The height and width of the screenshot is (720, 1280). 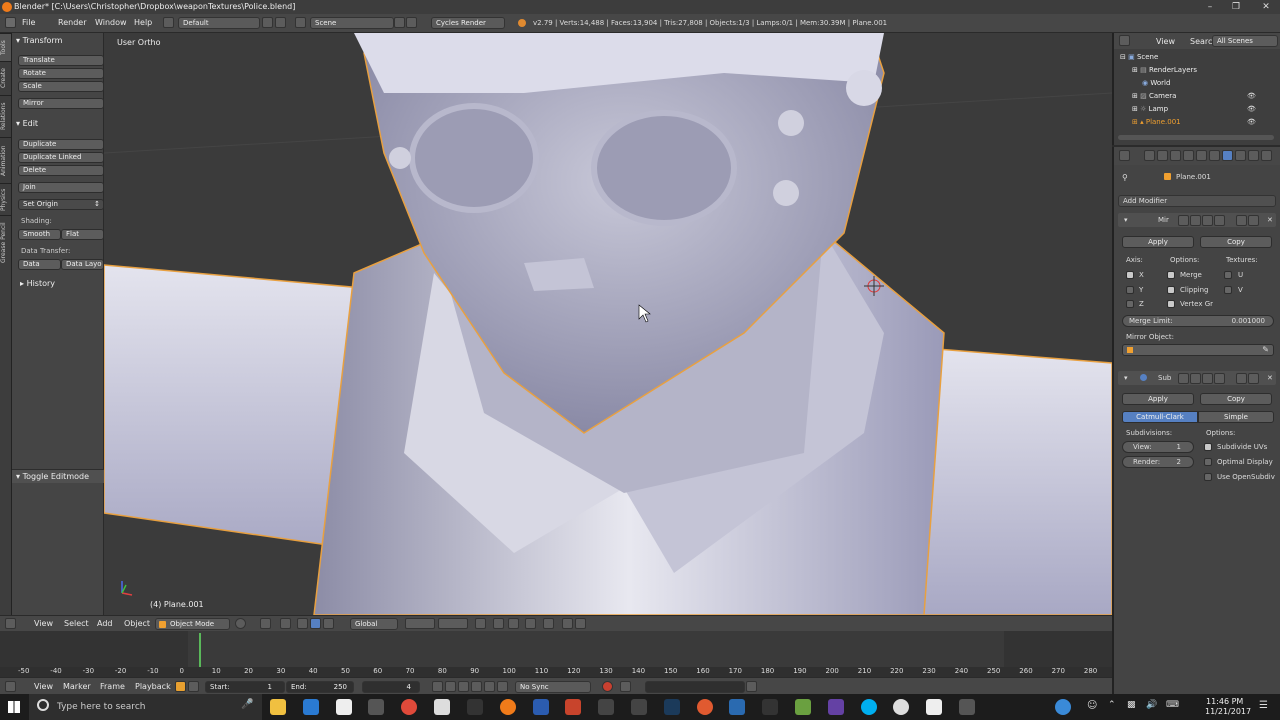 What do you see at coordinates (1195, 220) in the screenshot?
I see `view-toggle-icon` at bounding box center [1195, 220].